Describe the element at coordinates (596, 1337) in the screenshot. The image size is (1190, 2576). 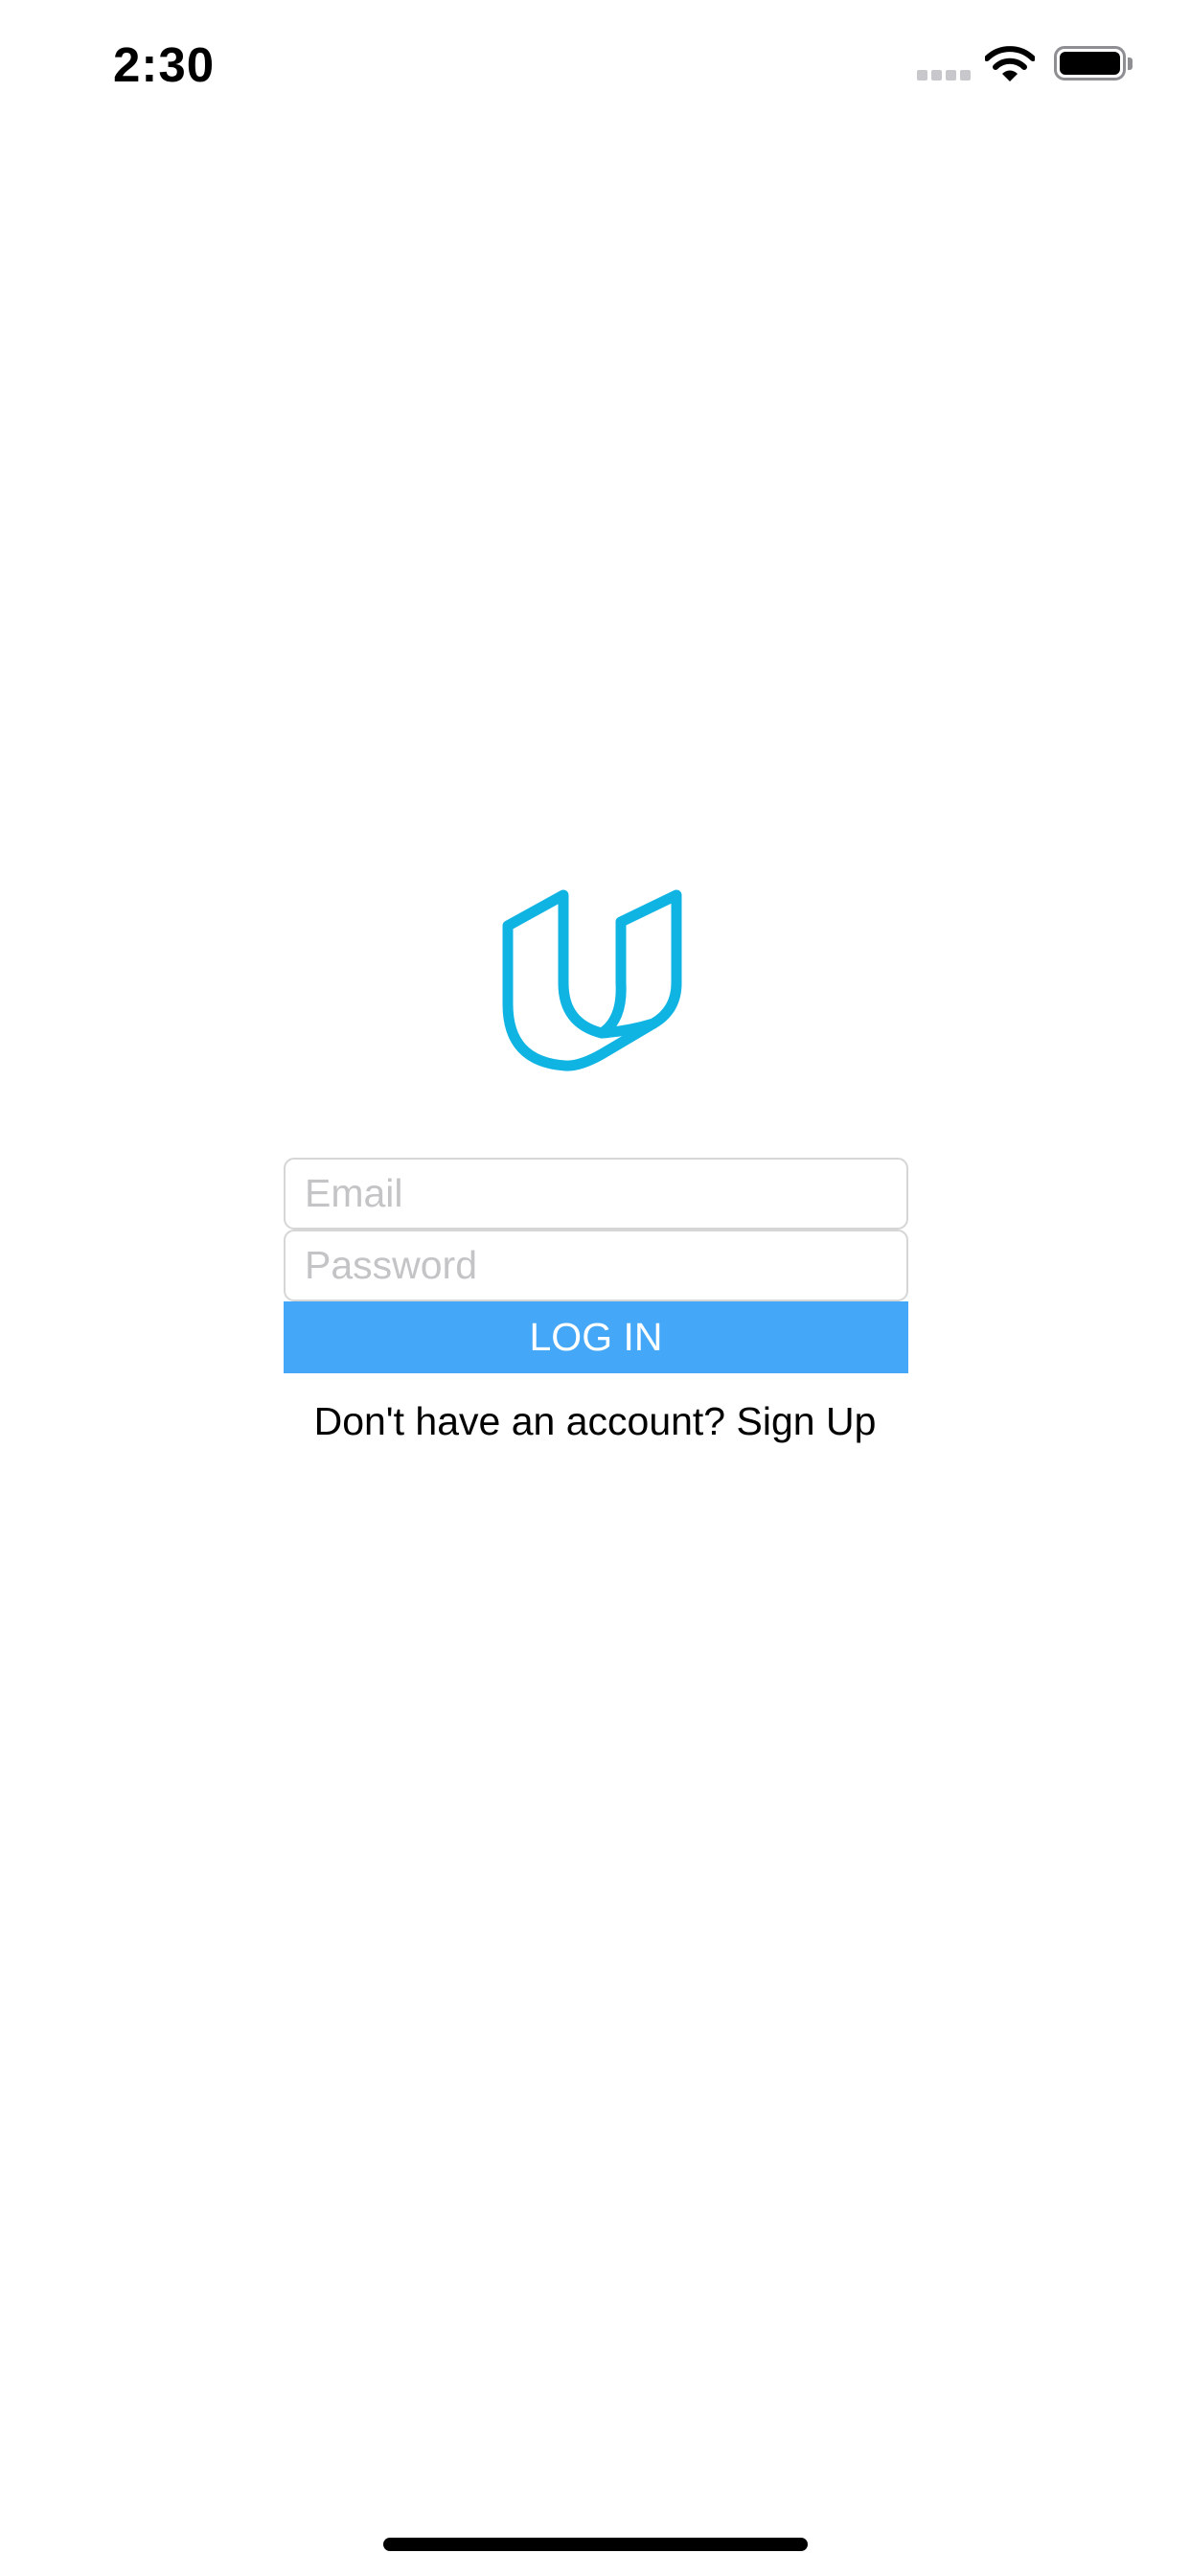
I see `login-button: LOG IN` at that location.